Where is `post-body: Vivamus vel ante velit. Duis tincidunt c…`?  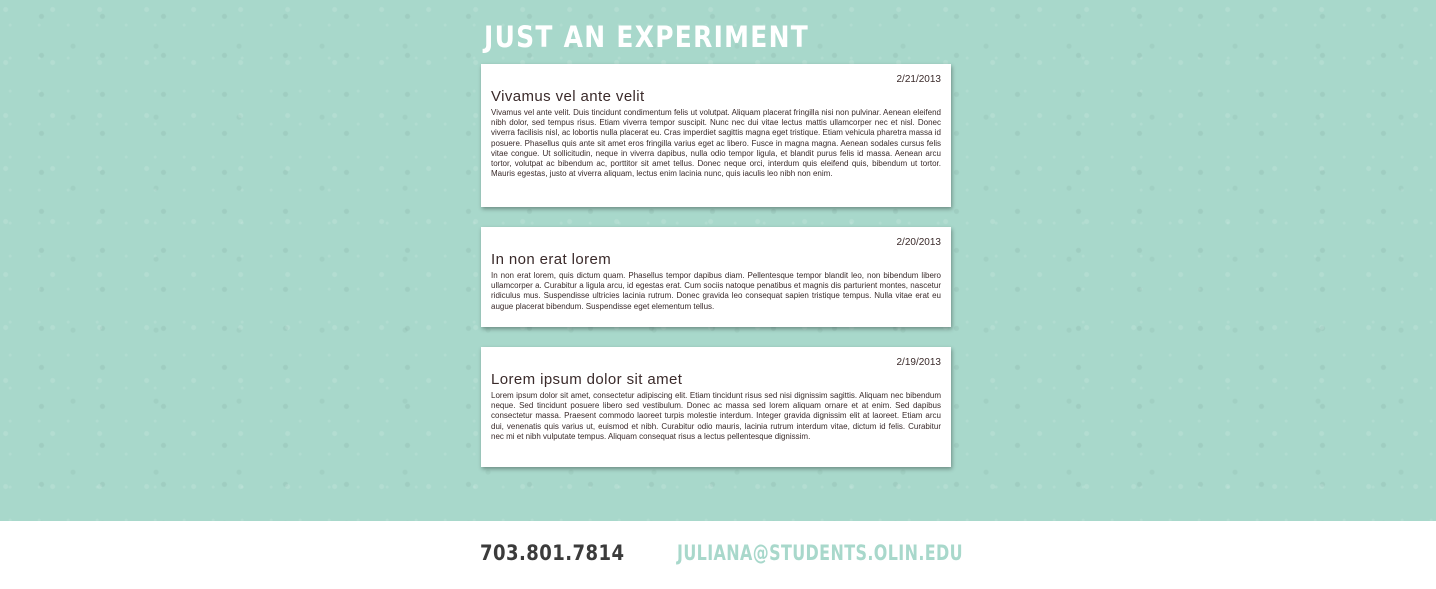
post-body: Vivamus vel ante velit. Duis tincidunt c… is located at coordinates (716, 143).